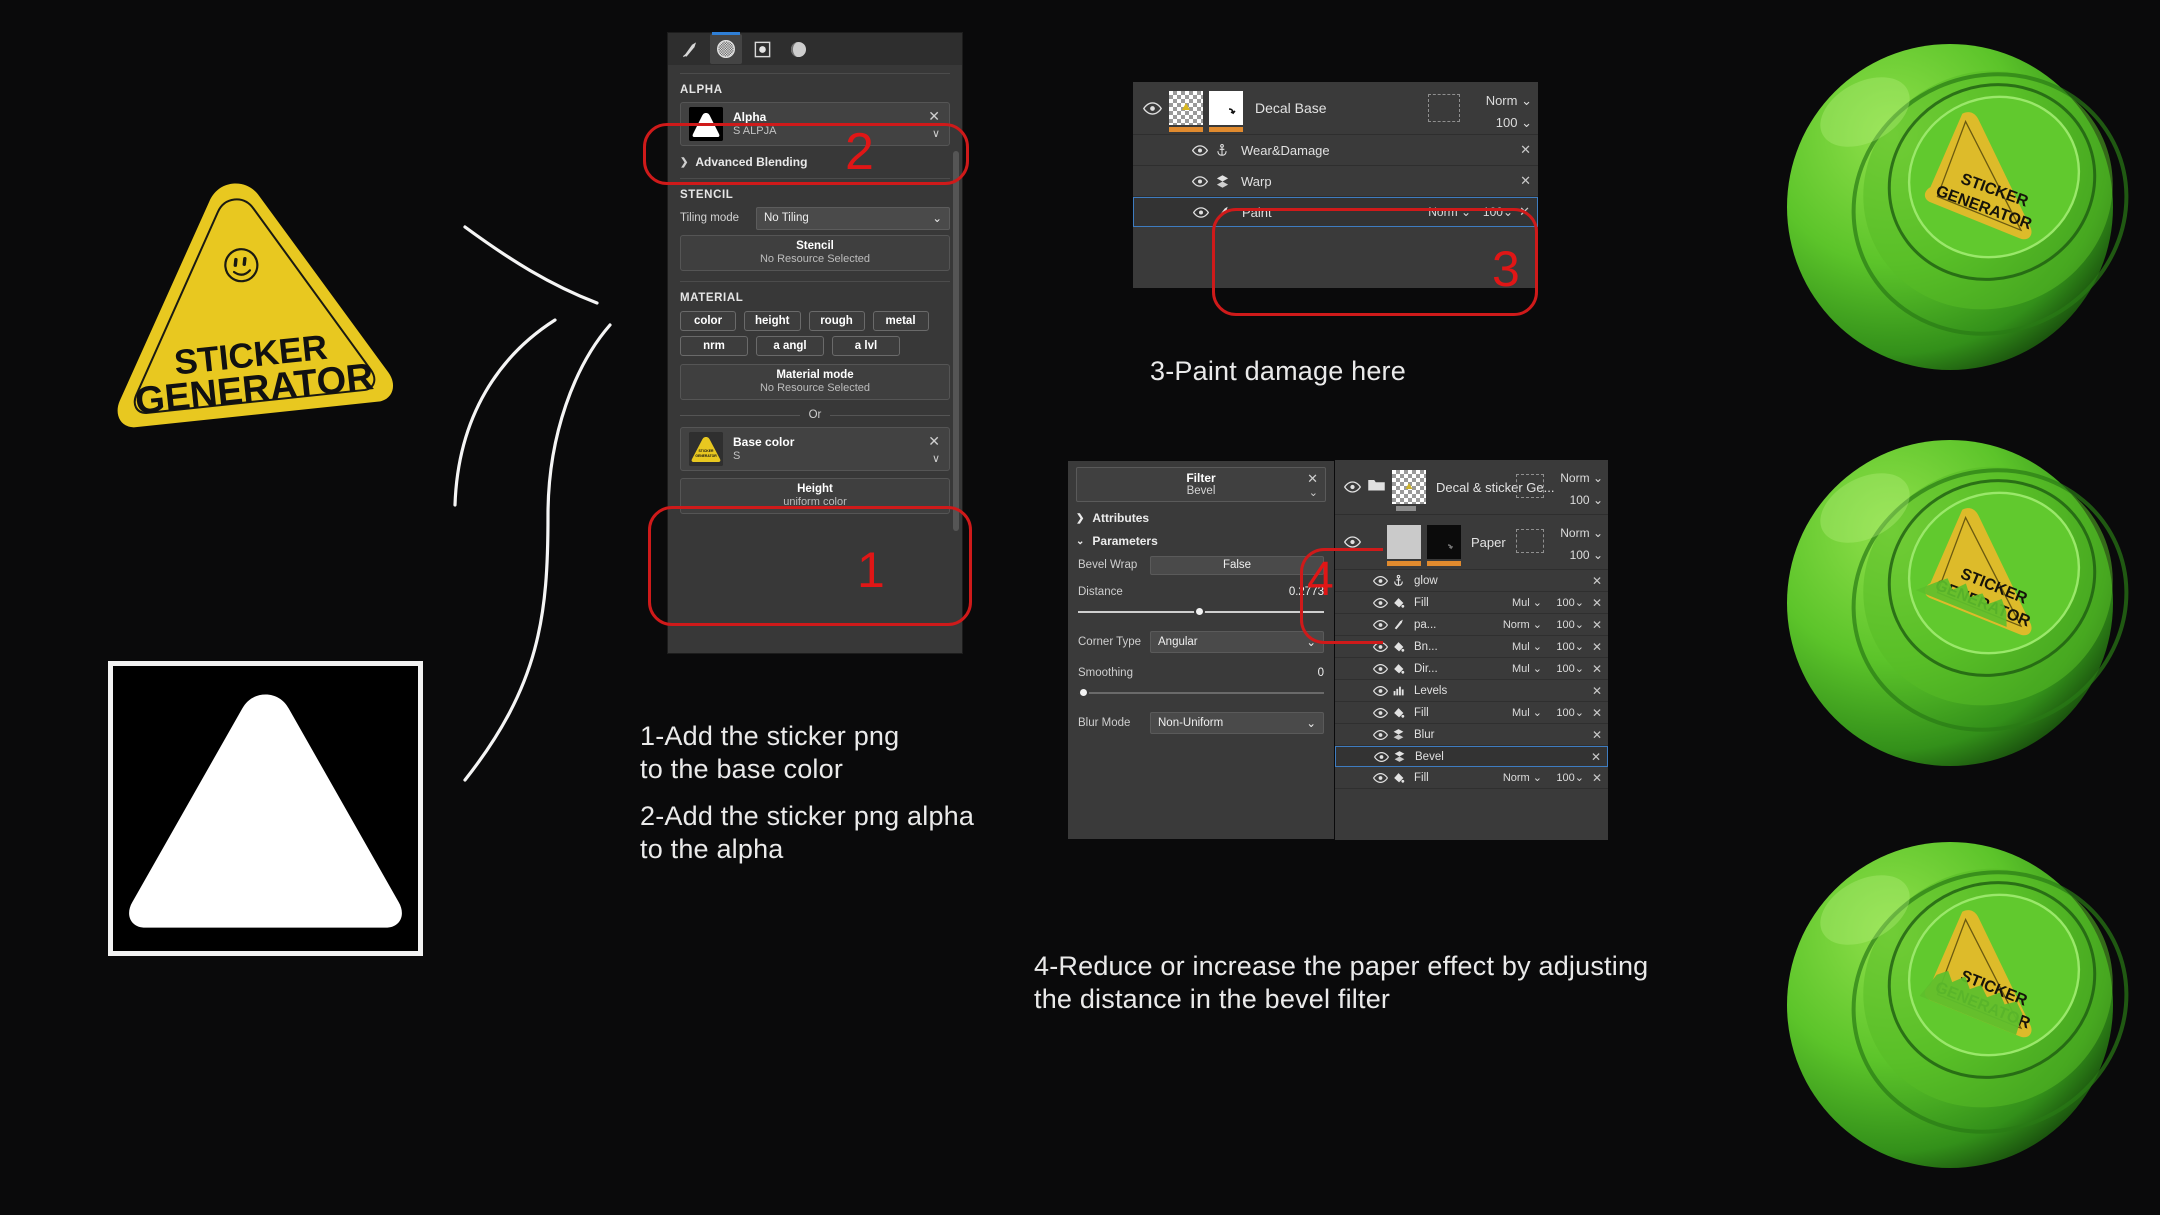 The width and height of the screenshot is (2160, 1215). What do you see at coordinates (815, 382) in the screenshot?
I see `material-mode-button: Material mode No Resource Selected` at bounding box center [815, 382].